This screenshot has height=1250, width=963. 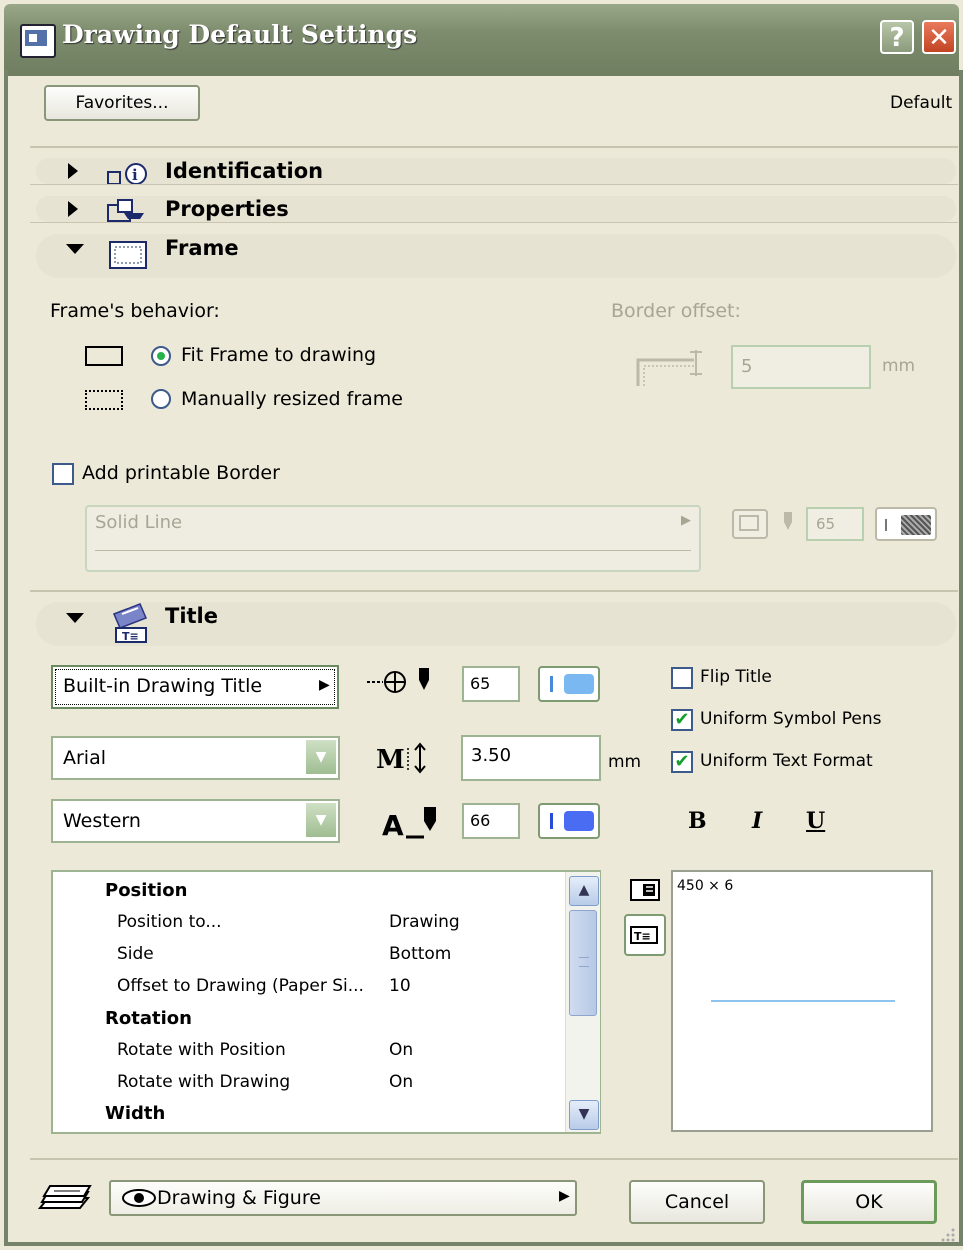 I want to click on symbol-pen-icon, so click(x=398, y=680).